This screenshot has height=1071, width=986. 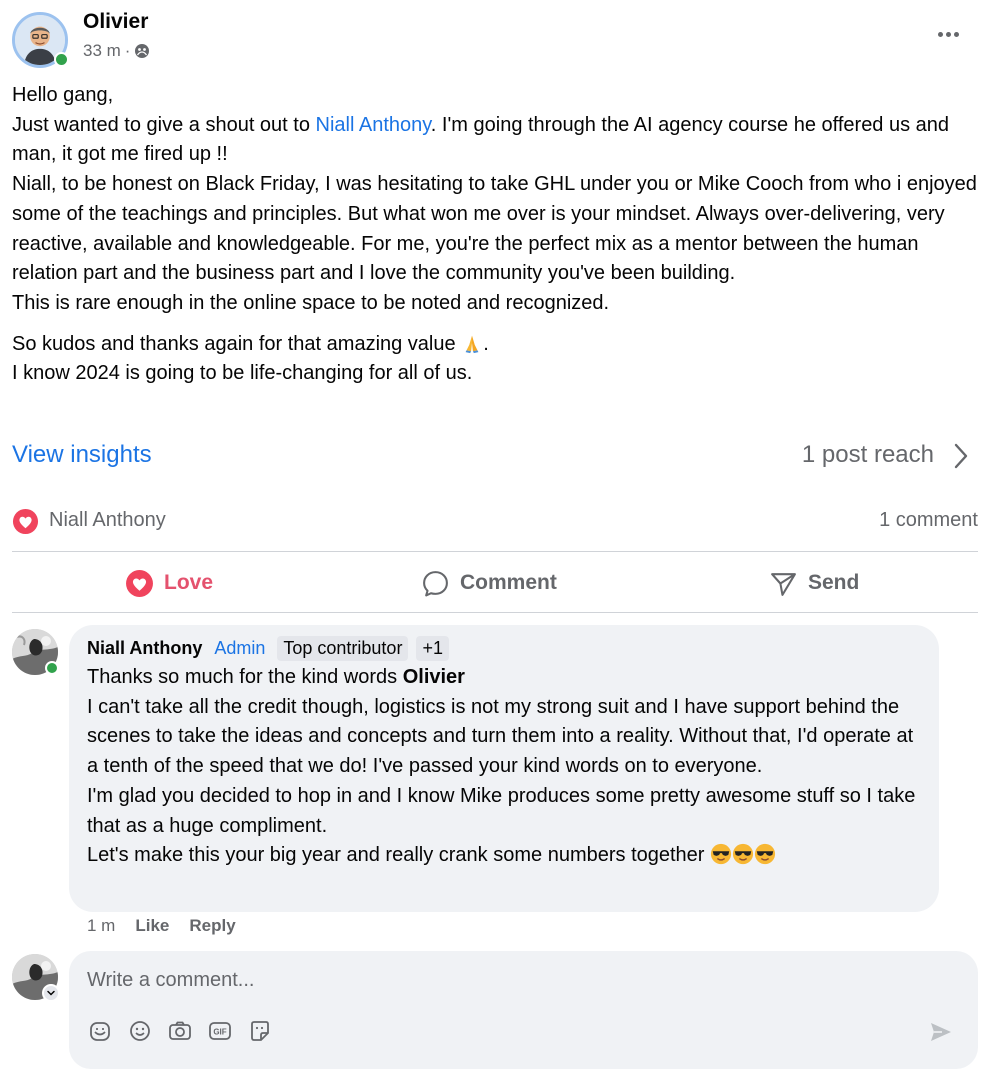 I want to click on folded-hands-emoji, so click(x=472, y=344).